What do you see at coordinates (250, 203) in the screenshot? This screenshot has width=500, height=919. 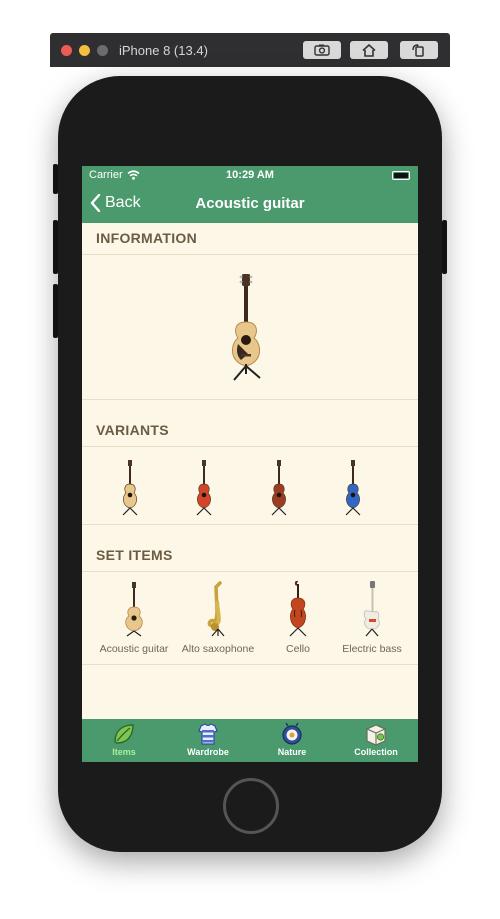 I see `page-title: Acoustic guitar` at bounding box center [250, 203].